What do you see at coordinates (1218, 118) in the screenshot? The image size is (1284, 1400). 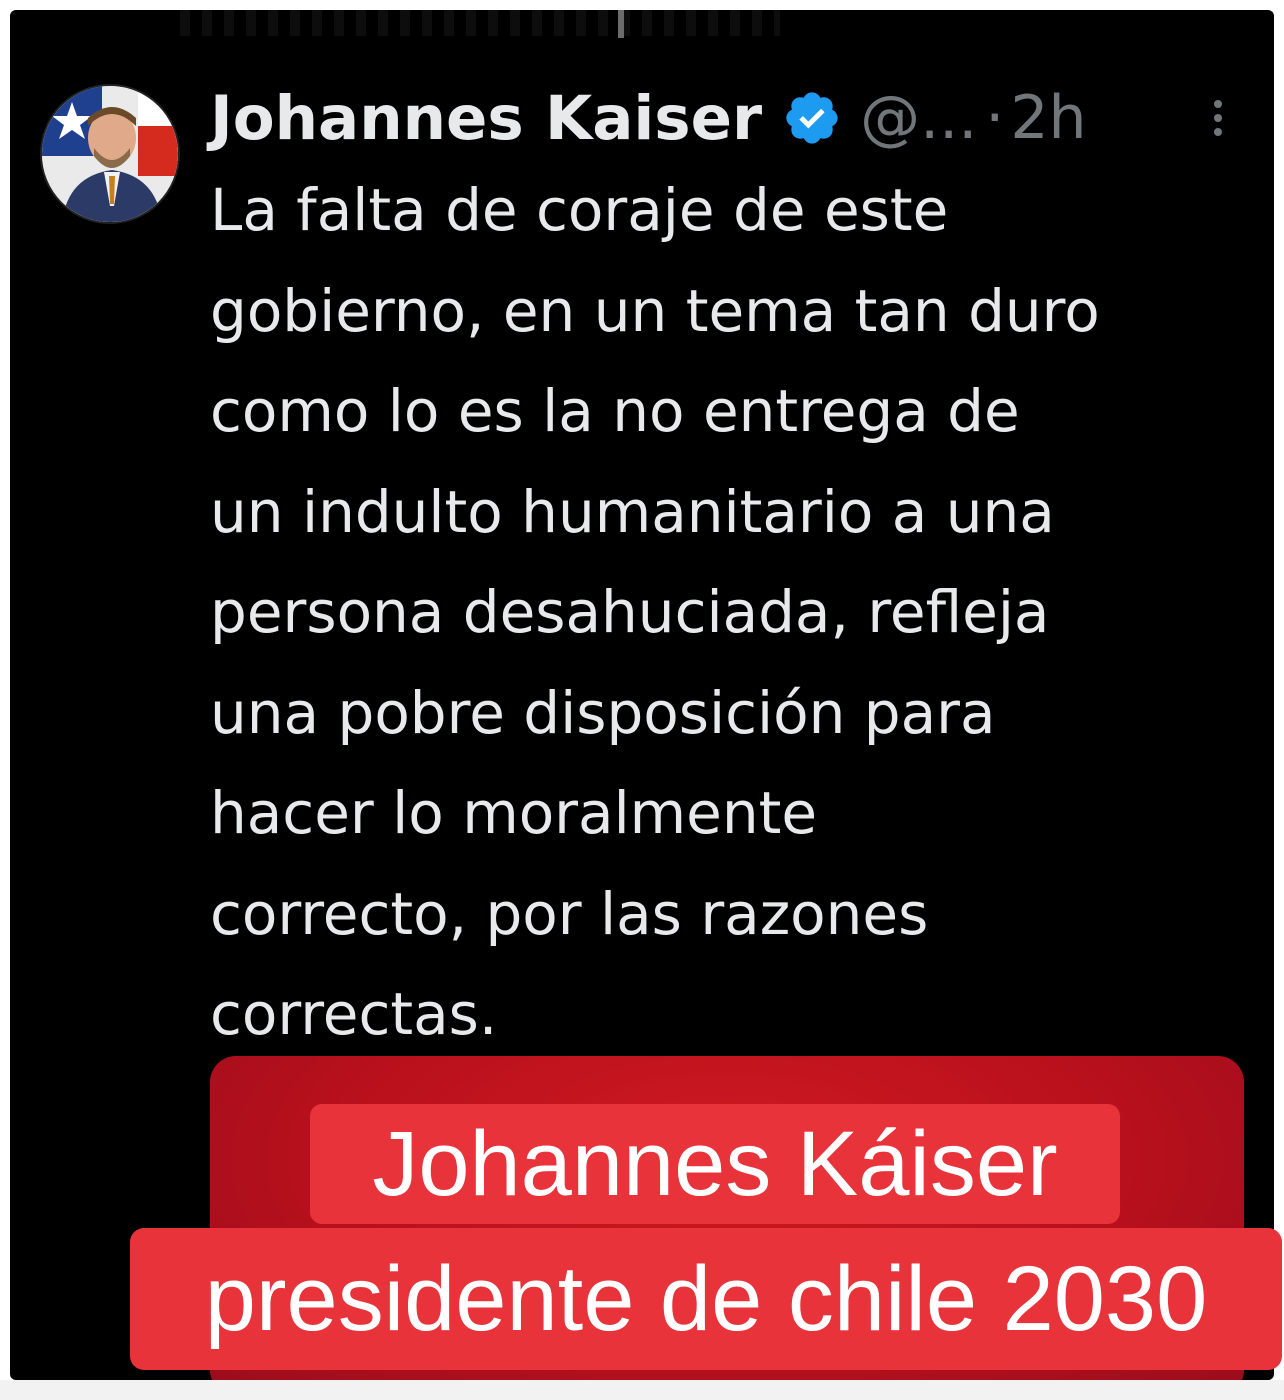 I see `vertical-ellipsis-icon` at bounding box center [1218, 118].